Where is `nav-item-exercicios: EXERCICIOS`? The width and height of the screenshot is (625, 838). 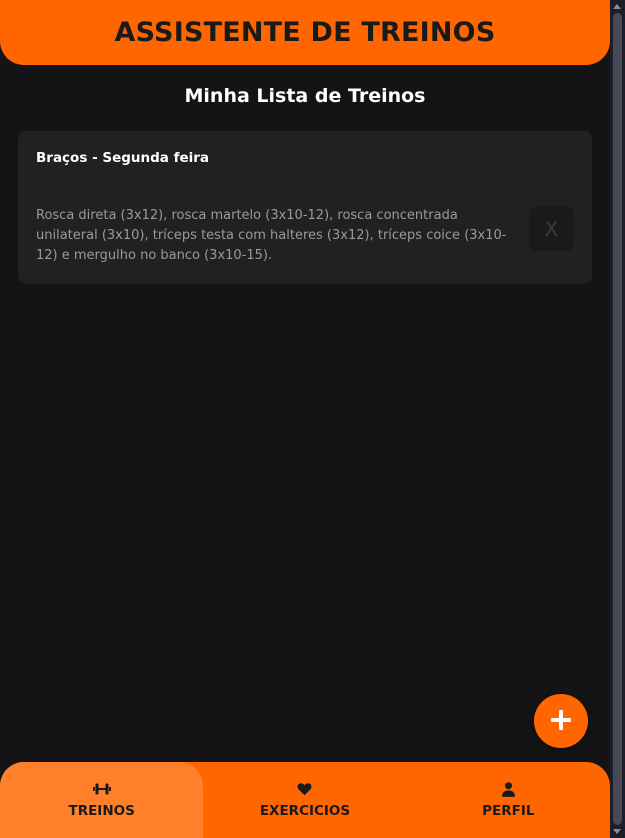
nav-item-exercicios: EXERCICIOS is located at coordinates (304, 800).